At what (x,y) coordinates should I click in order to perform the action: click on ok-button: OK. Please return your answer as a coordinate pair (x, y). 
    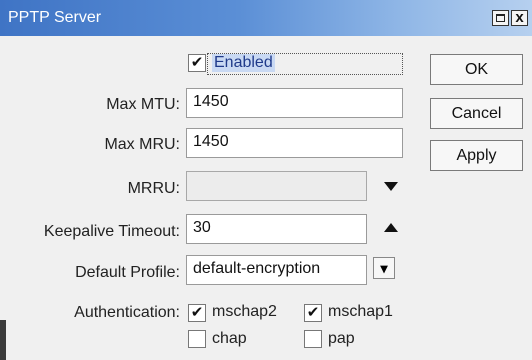
    Looking at the image, I should click on (476, 69).